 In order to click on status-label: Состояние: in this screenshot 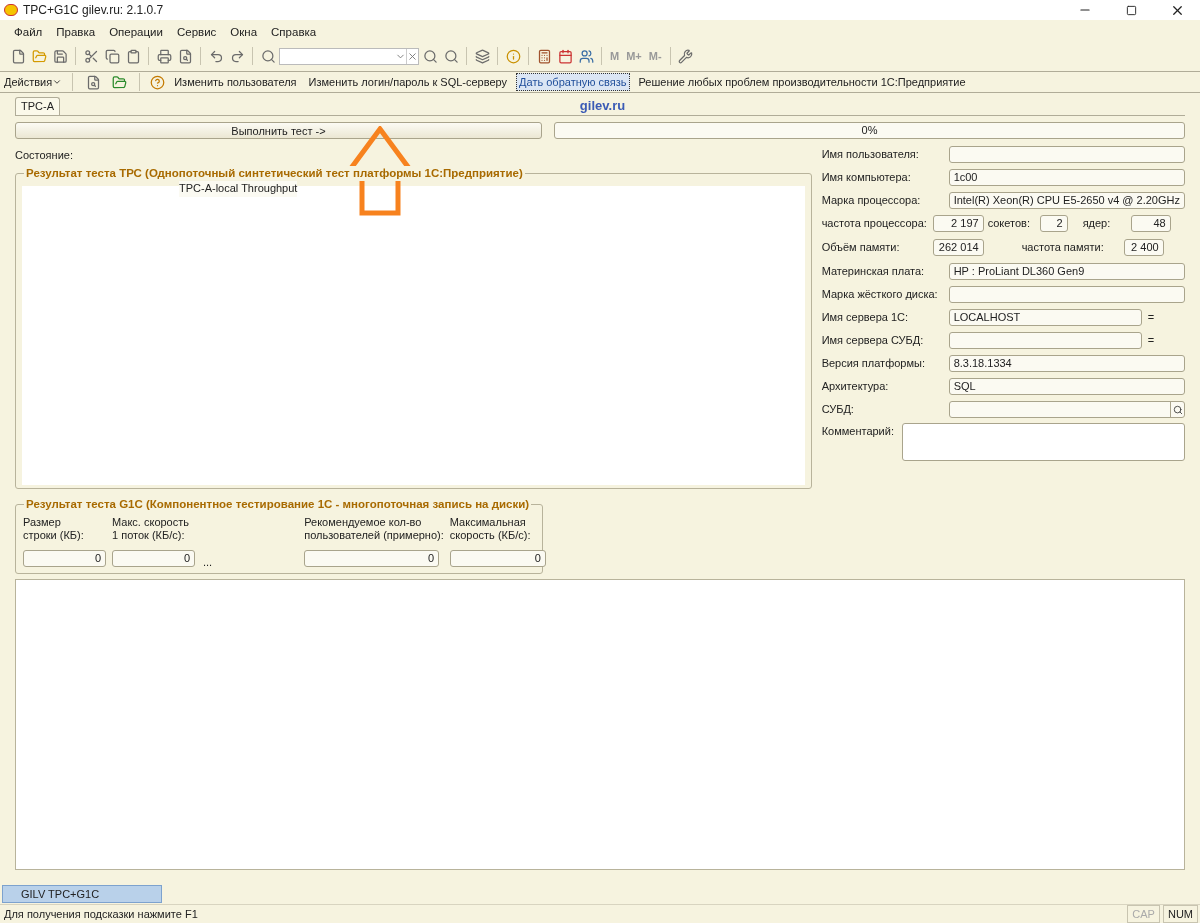, I will do `click(44, 155)`.